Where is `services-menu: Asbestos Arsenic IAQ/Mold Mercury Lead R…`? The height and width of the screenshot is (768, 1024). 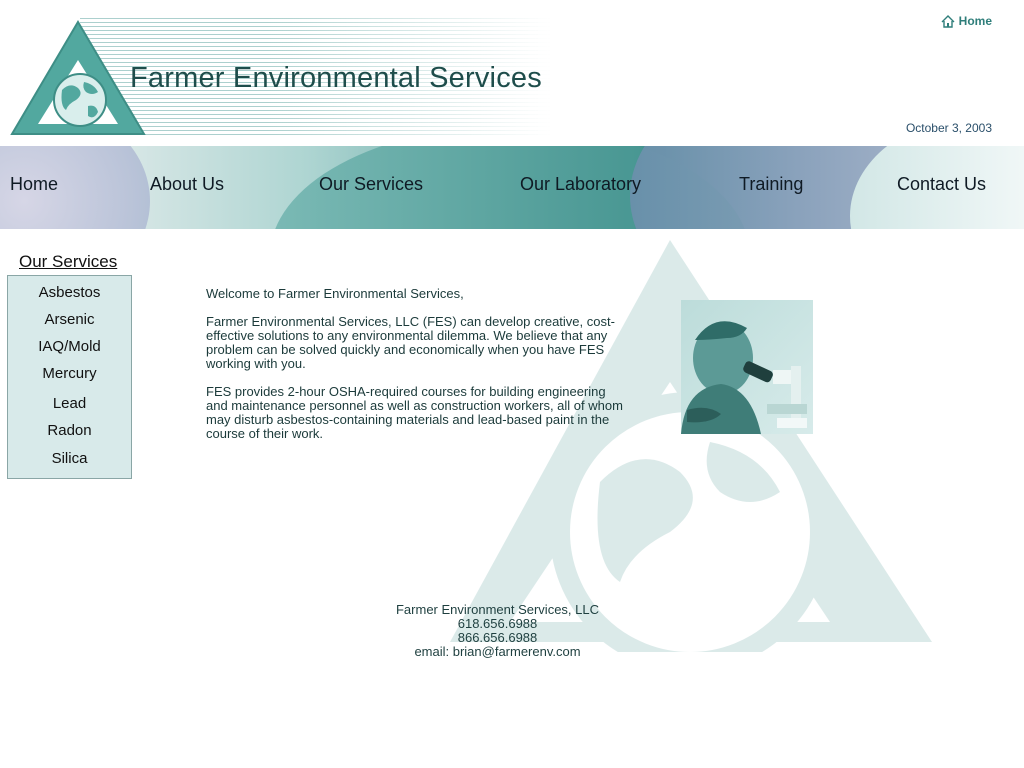
services-menu: Asbestos Arsenic IAQ/Mold Mercury Lead R… is located at coordinates (69, 377).